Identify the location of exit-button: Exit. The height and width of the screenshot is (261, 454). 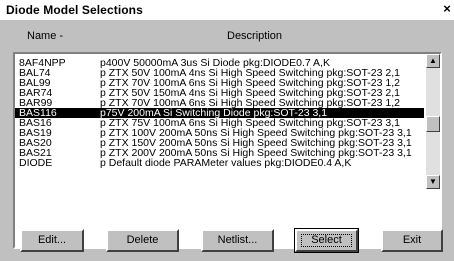
(412, 240).